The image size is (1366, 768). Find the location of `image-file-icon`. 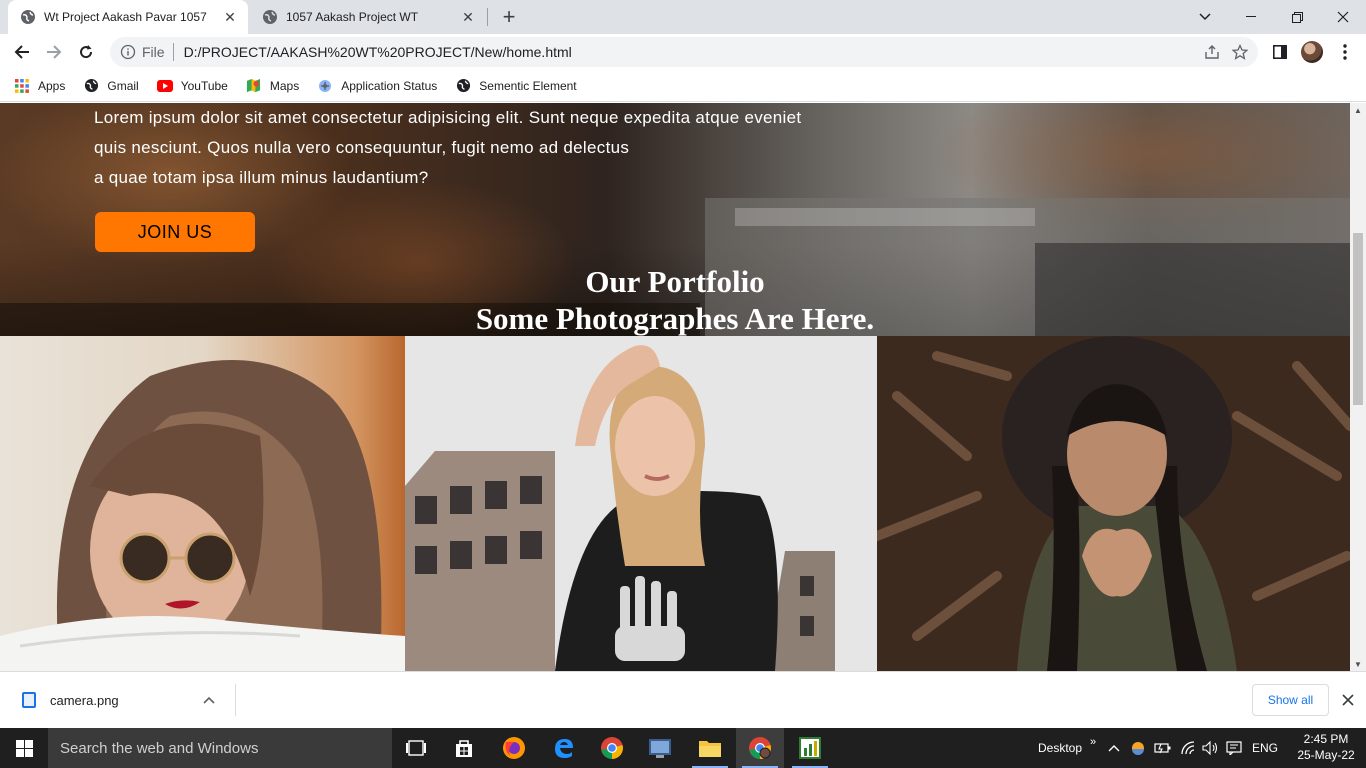

image-file-icon is located at coordinates (29, 700).